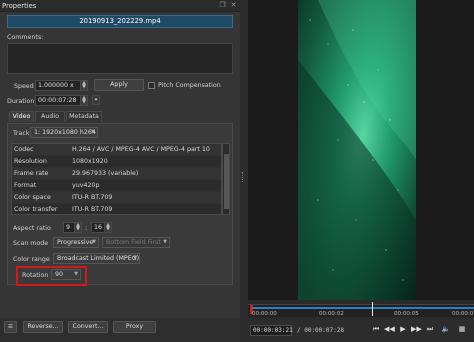  What do you see at coordinates (244, 171) in the screenshot?
I see `panel-splitter` at bounding box center [244, 171].